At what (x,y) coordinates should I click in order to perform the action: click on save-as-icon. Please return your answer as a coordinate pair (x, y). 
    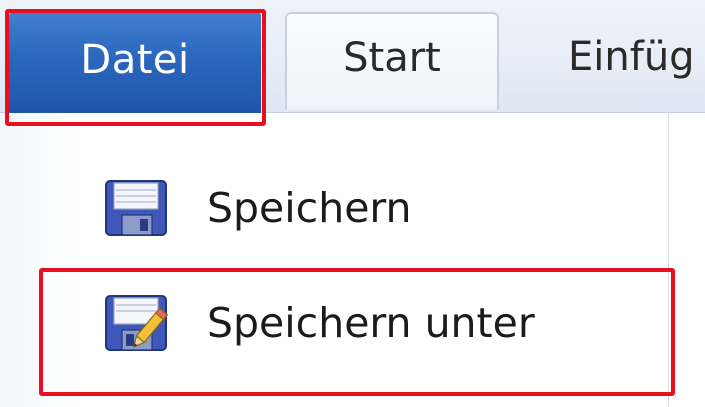
    Looking at the image, I should click on (136, 323).